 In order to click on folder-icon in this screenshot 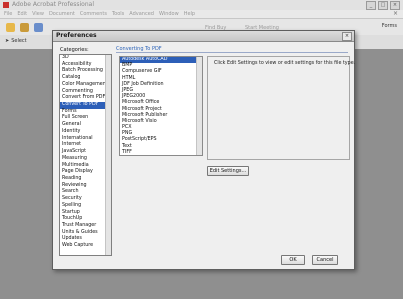, I will do `click(10, 27)`.